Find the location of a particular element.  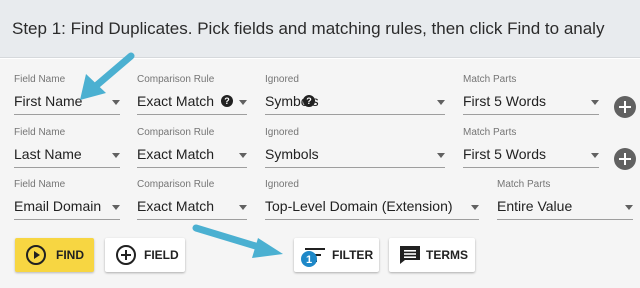

field-name-value: Last Name is located at coordinates (48, 154).